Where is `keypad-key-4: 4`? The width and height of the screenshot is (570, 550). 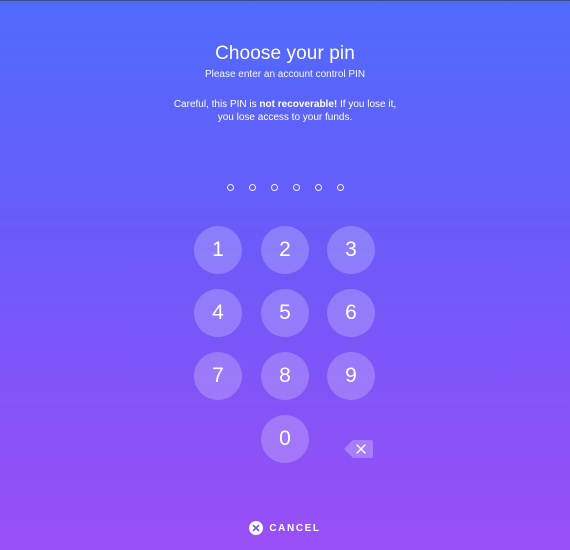
keypad-key-4: 4 is located at coordinates (218, 313).